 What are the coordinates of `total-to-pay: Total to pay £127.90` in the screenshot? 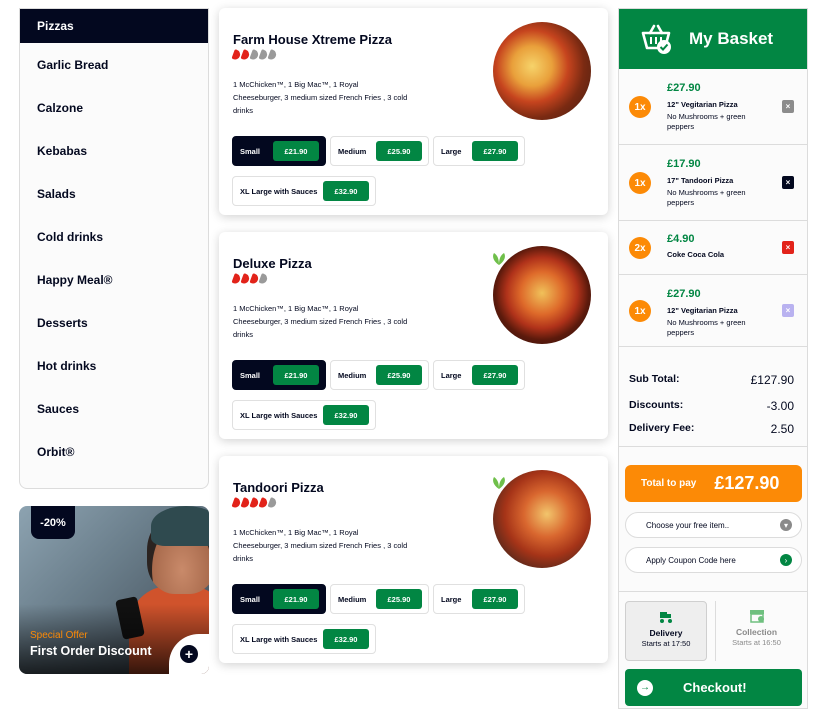 It's located at (713, 483).